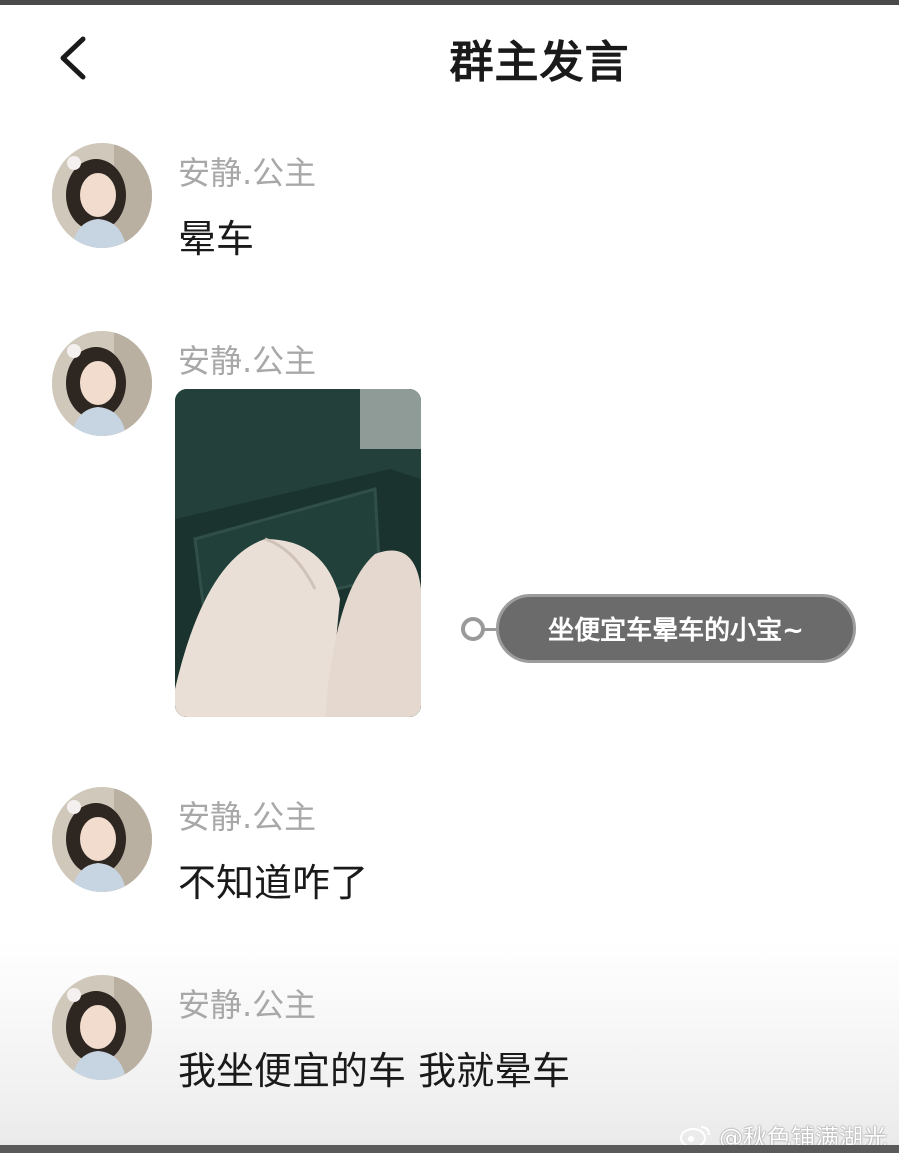 The height and width of the screenshot is (1153, 899). What do you see at coordinates (539, 62) in the screenshot?
I see `page-title: 群主发言` at bounding box center [539, 62].